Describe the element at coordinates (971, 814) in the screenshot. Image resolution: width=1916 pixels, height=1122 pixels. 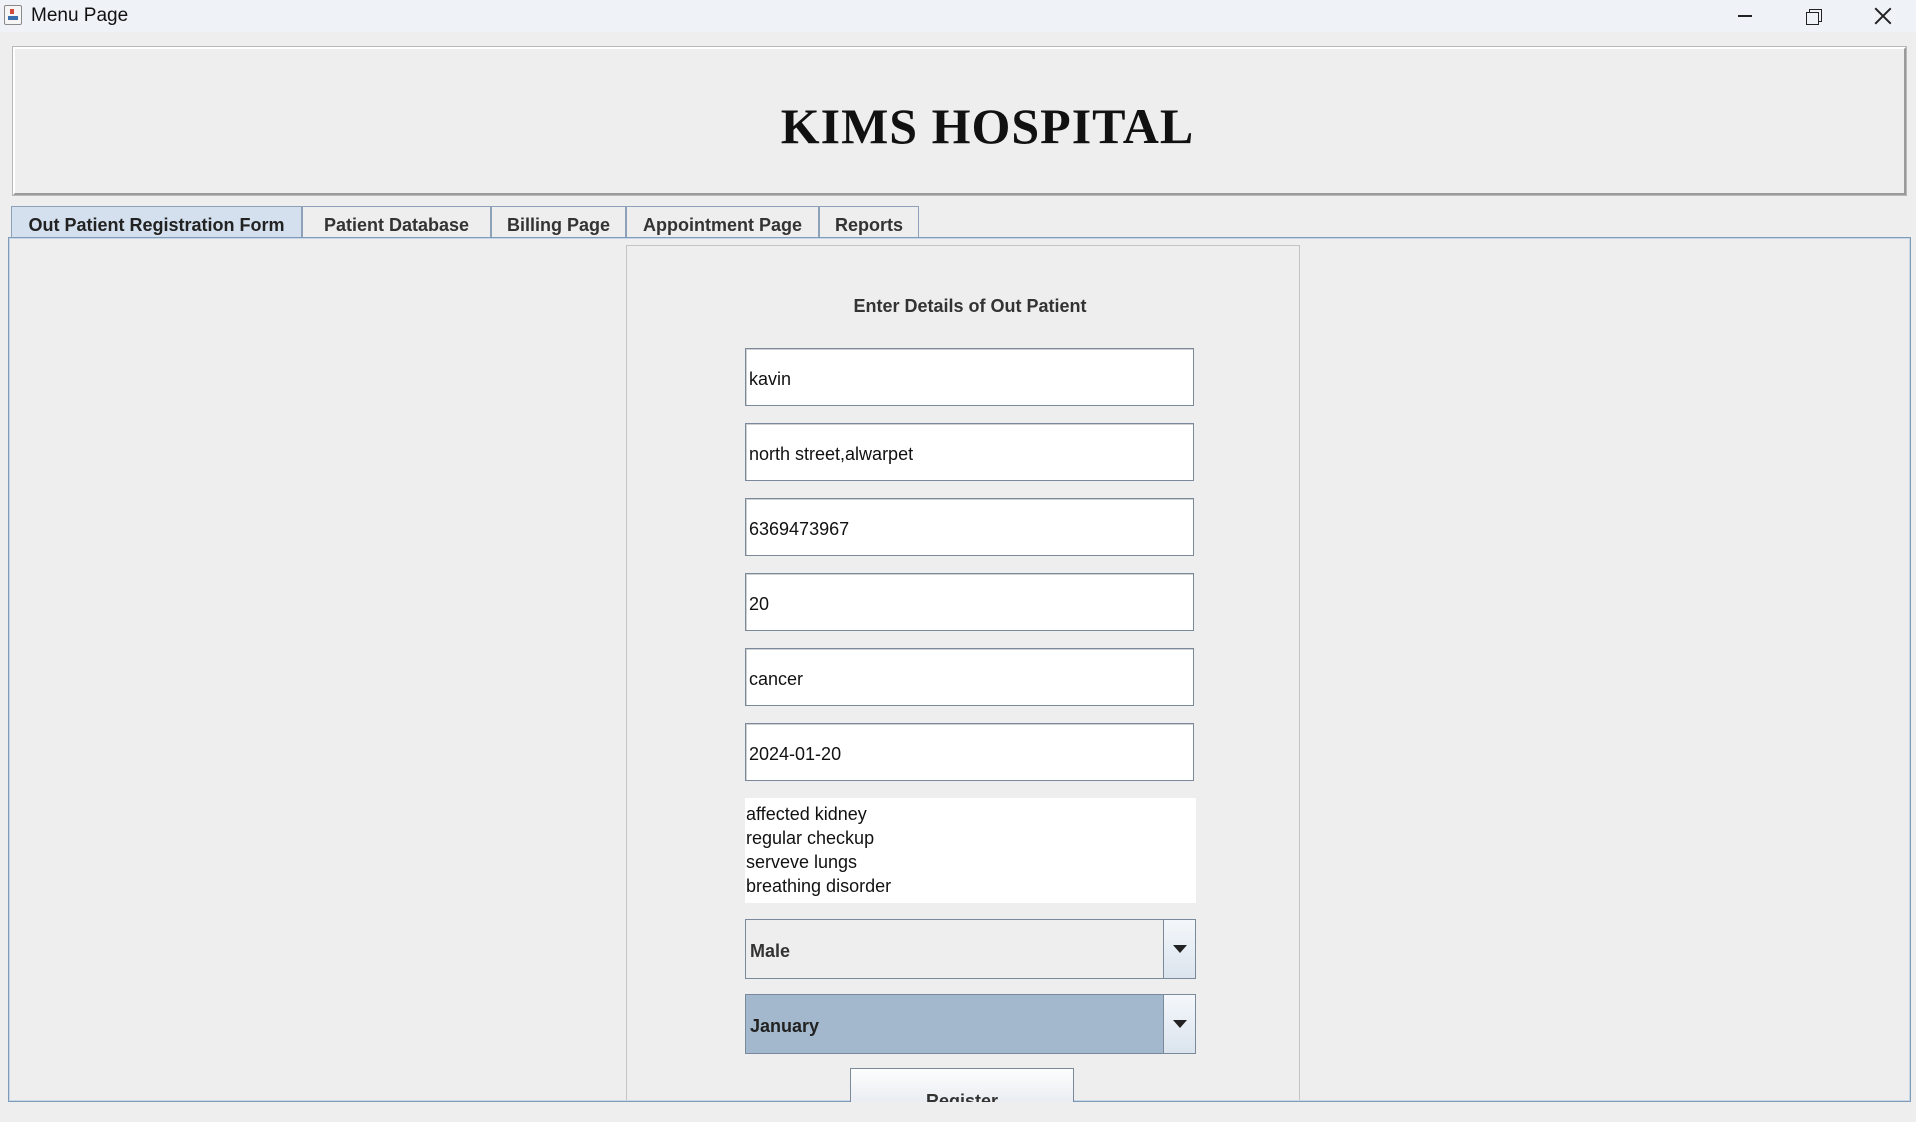
I see `list-item: affected kidney` at that location.